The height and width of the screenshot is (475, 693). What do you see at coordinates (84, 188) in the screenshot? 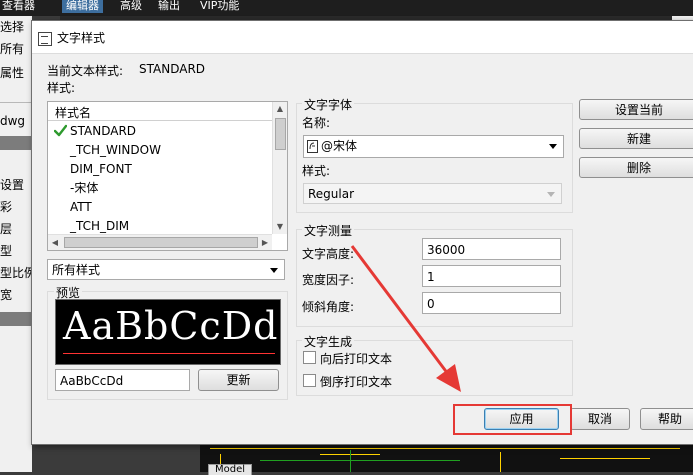
I see `list-item: -宋体` at bounding box center [84, 188].